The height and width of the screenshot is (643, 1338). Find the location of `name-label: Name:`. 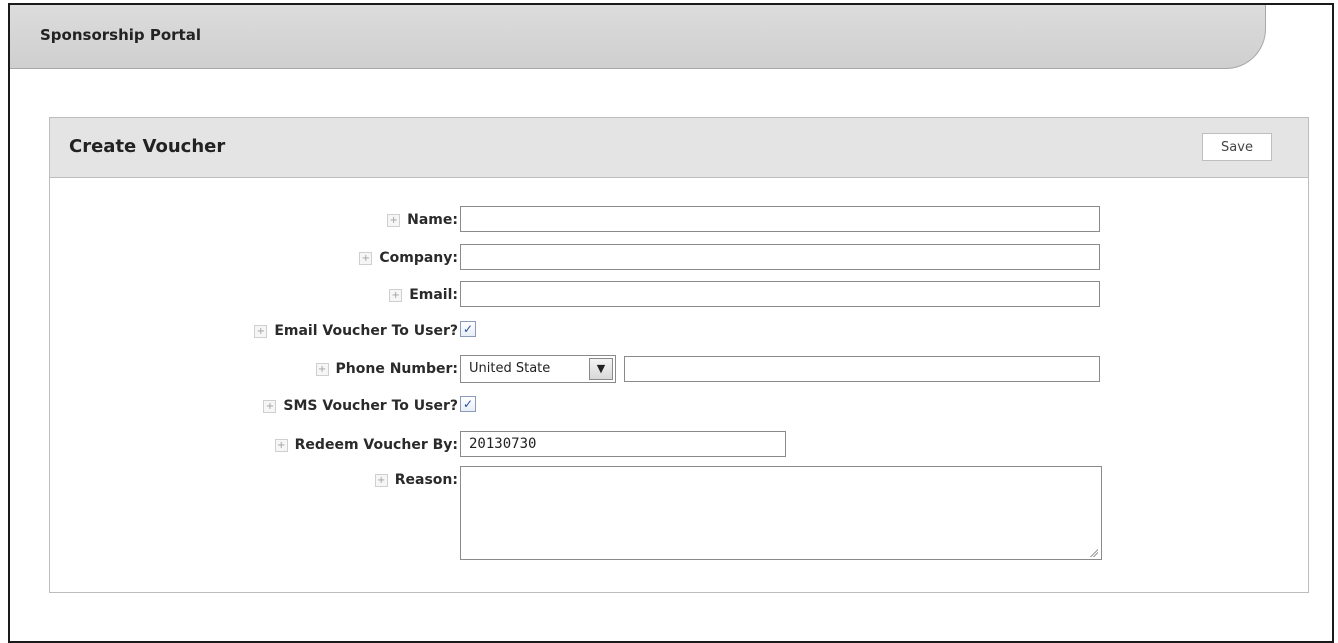

name-label: Name: is located at coordinates (432, 220).